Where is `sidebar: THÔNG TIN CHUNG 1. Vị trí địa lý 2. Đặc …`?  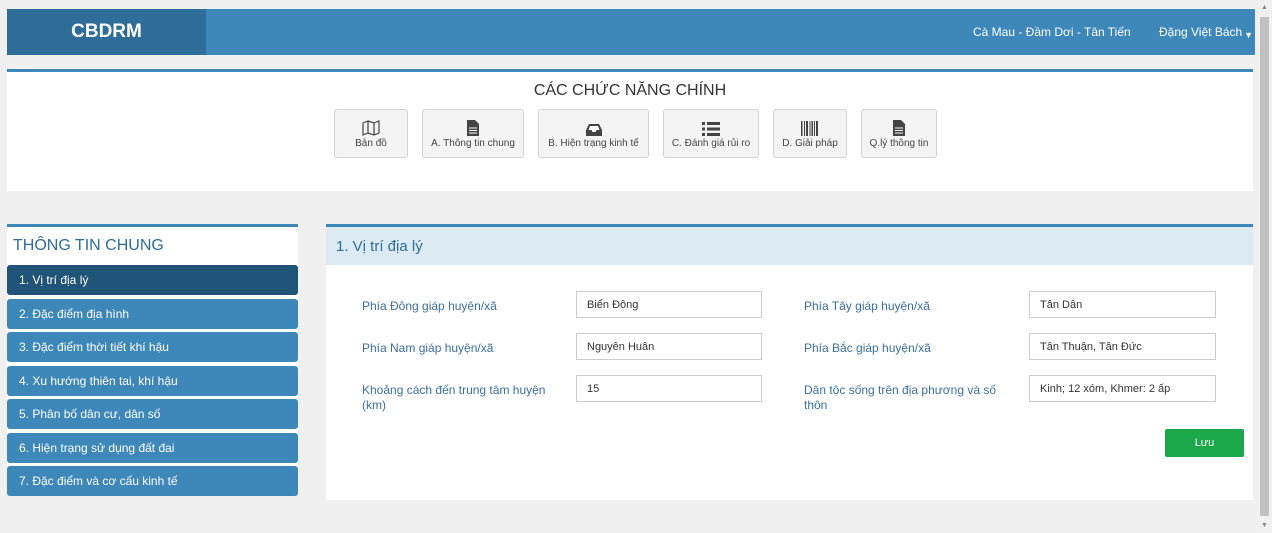 sidebar: THÔNG TIN CHUNG 1. Vị trí địa lý 2. Đặc … is located at coordinates (152, 360).